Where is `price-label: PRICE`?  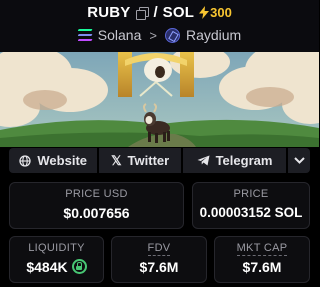
price-label: PRICE is located at coordinates (251, 194).